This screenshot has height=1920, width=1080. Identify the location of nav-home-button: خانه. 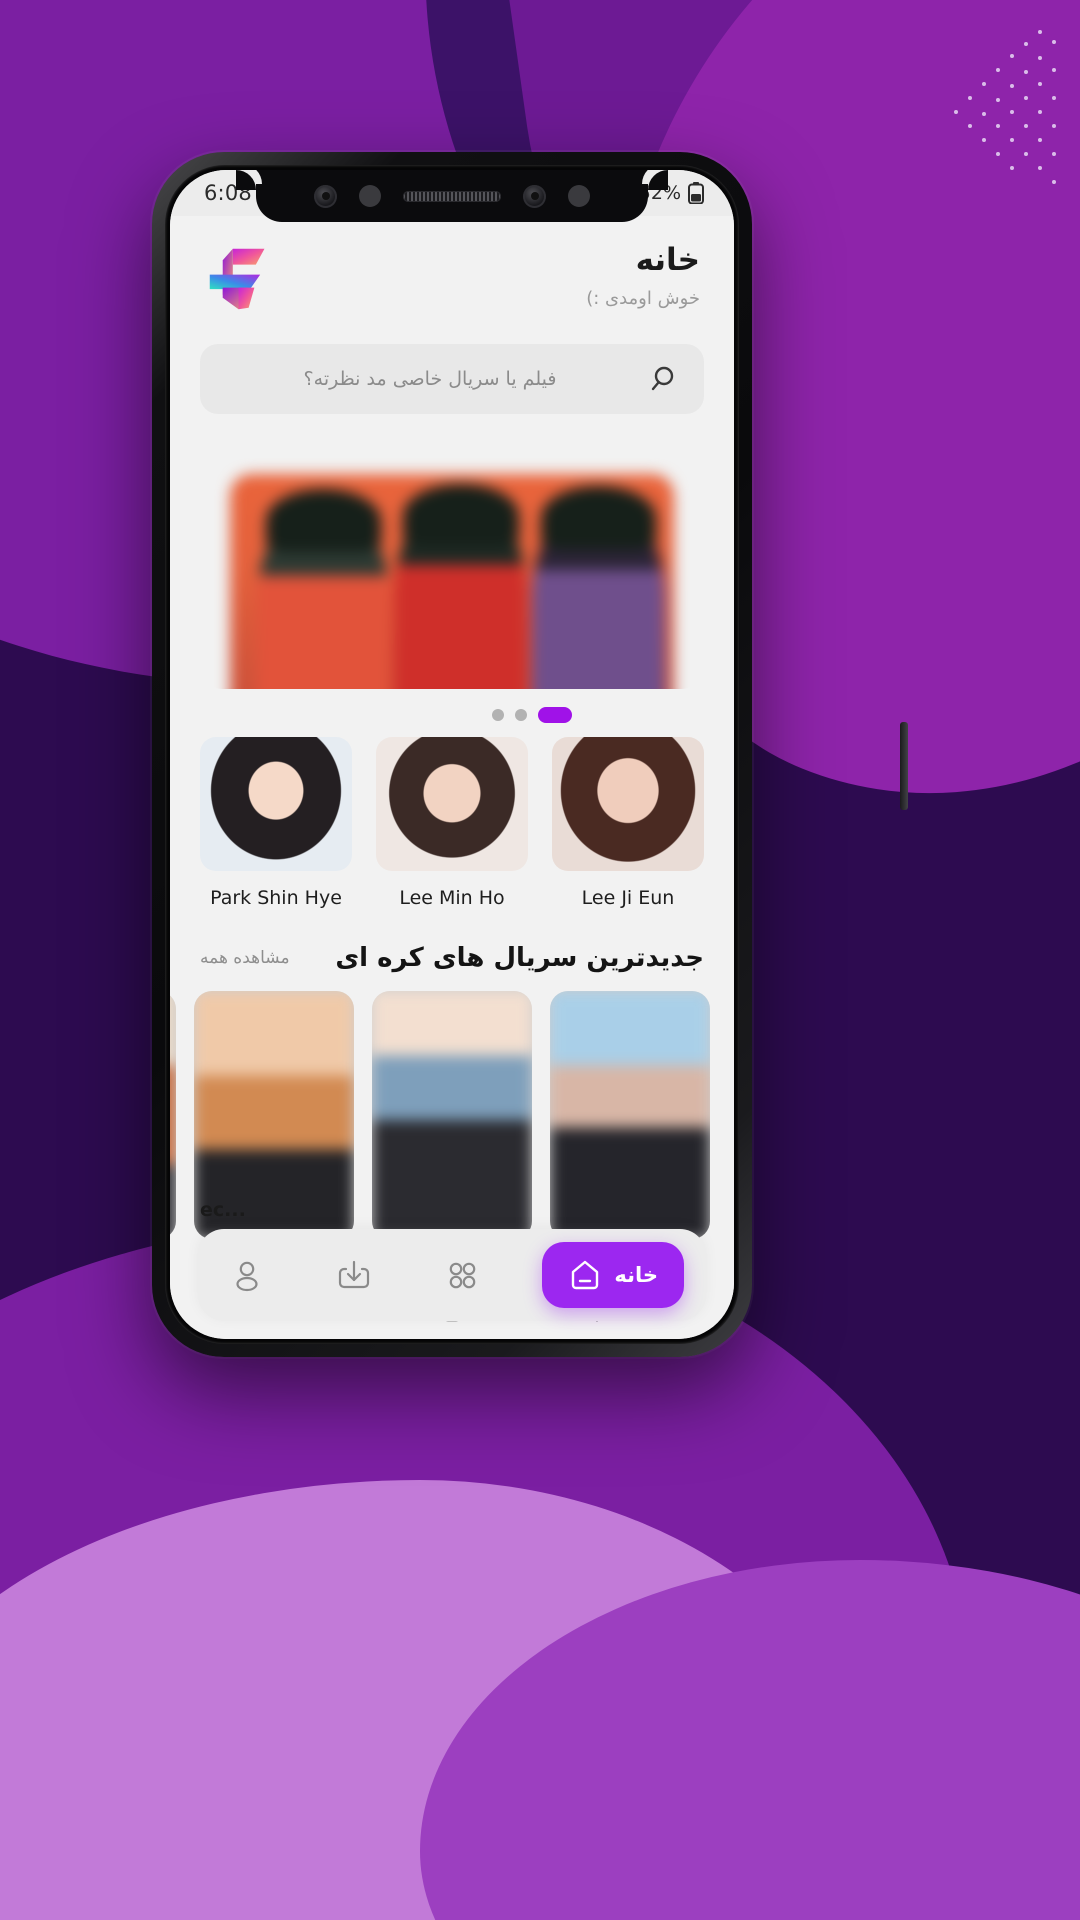
(613, 1275).